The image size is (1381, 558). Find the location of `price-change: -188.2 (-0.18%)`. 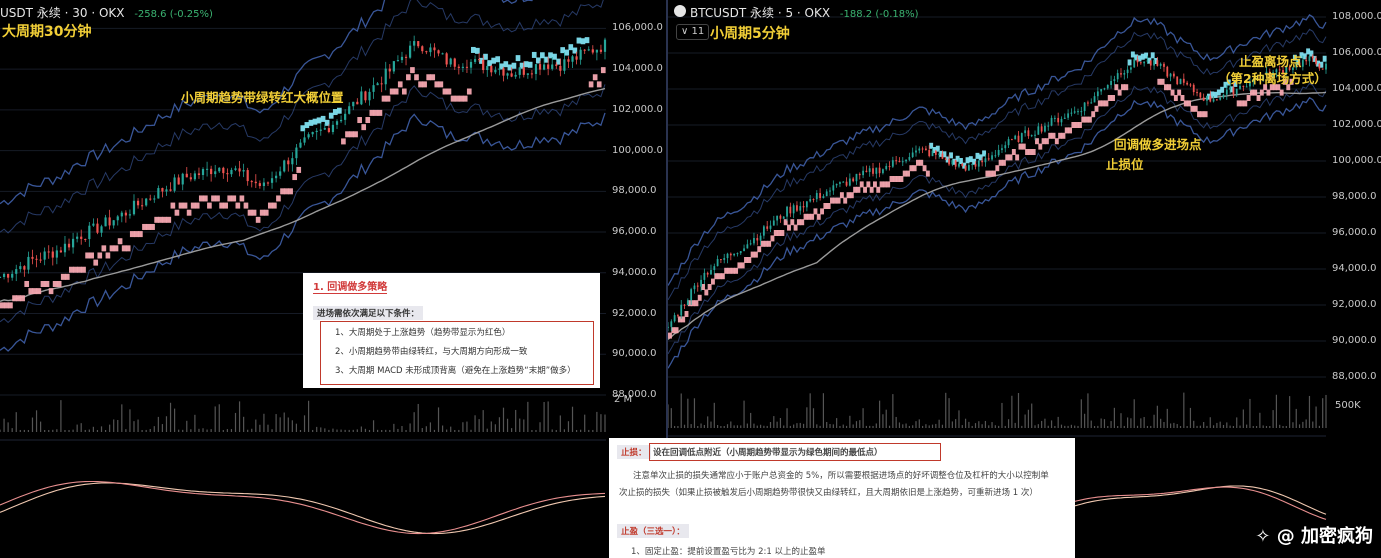

price-change: -188.2 (-0.18%) is located at coordinates (879, 14).